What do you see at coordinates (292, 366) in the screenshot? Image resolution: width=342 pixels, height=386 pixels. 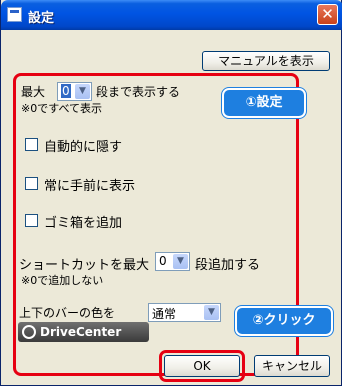 I see `cancel-button: キャンセル` at bounding box center [292, 366].